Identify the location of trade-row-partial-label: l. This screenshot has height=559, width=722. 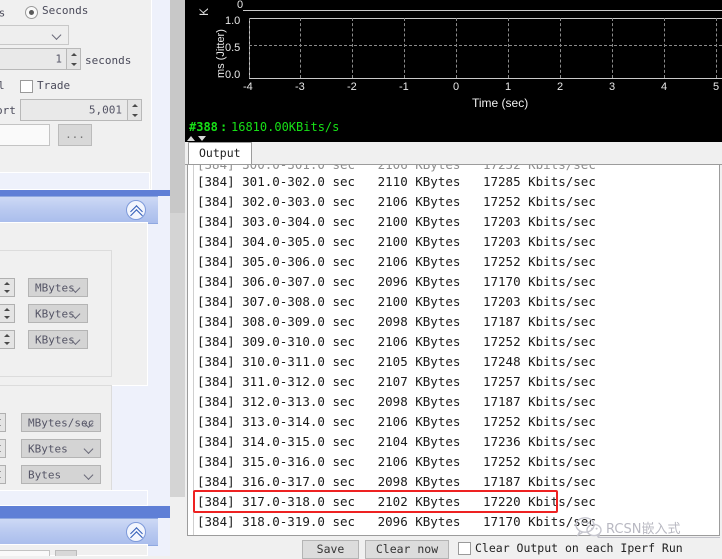
(2, 85).